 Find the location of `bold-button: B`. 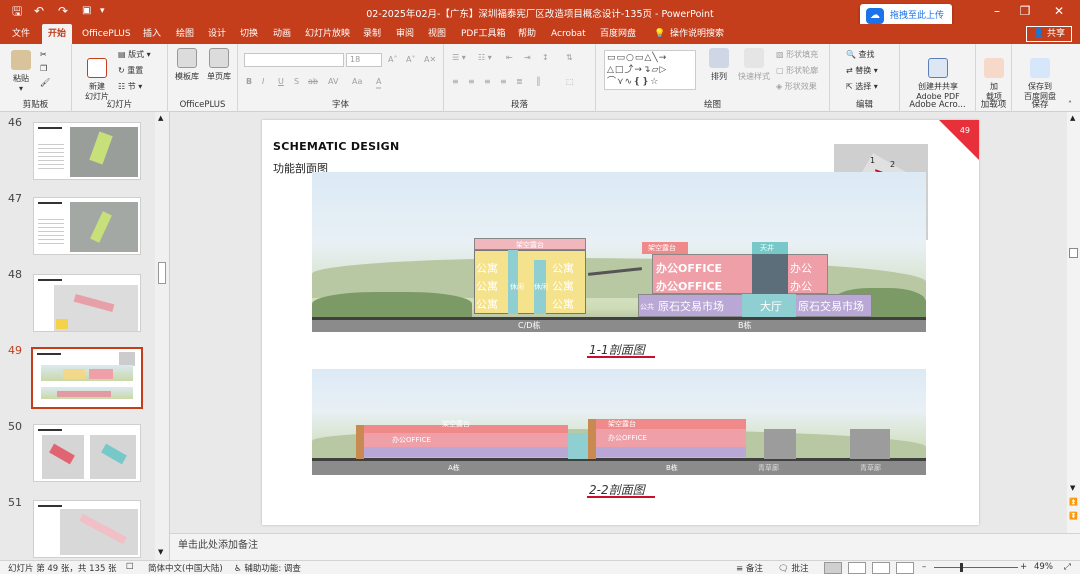

bold-button: B is located at coordinates (249, 82).